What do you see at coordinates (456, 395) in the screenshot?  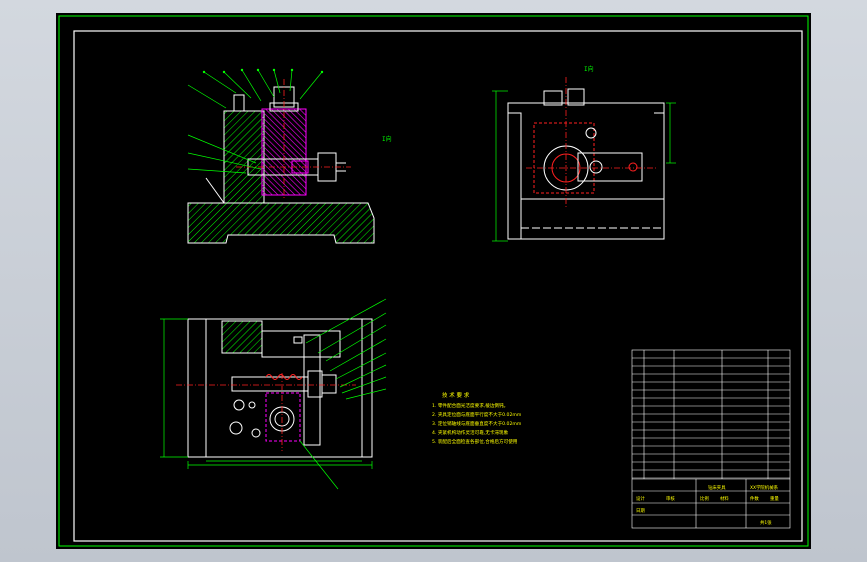 I see `notes-heading: 技 术 要 求` at bounding box center [456, 395].